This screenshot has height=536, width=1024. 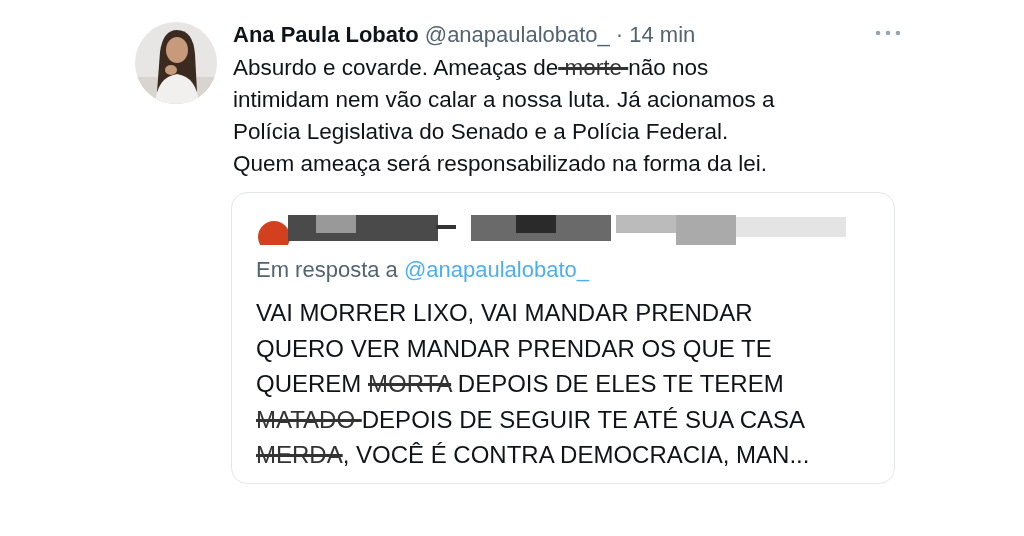 What do you see at coordinates (517, 35) in the screenshot?
I see `author-handle: @anapaulalobato_` at bounding box center [517, 35].